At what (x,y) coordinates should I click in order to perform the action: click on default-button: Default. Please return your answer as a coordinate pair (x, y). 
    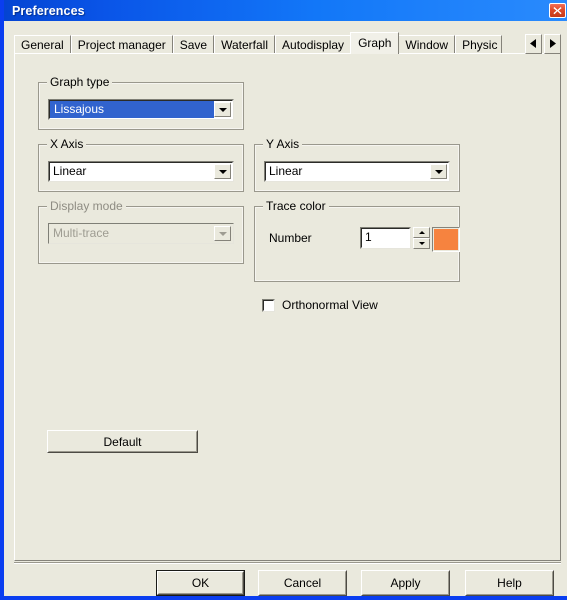
    Looking at the image, I should click on (122, 441).